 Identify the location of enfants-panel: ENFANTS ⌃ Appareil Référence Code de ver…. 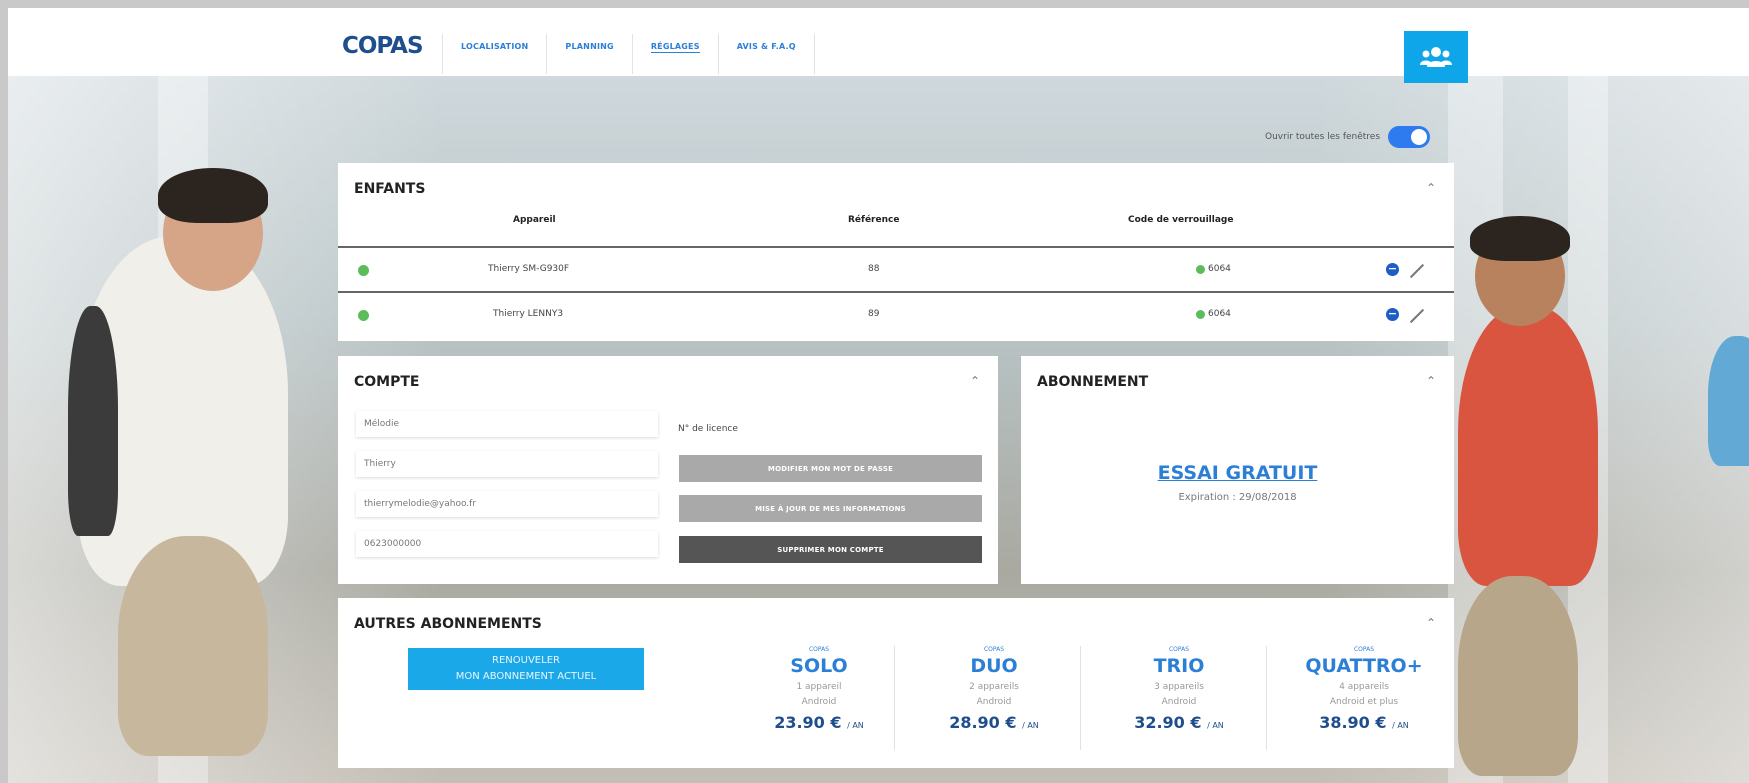
(896, 252).